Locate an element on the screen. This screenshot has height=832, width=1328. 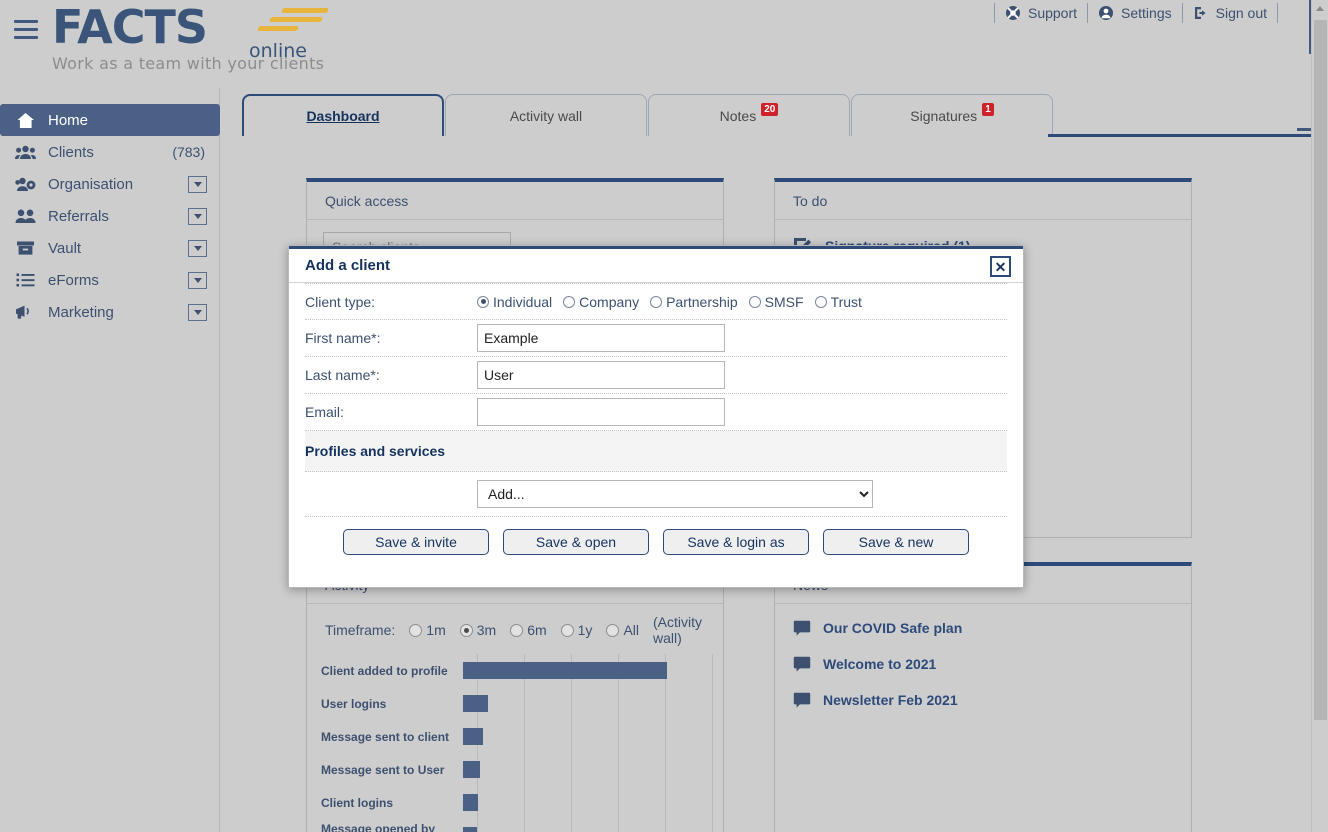
client-type-option-individual-label: Individual is located at coordinates (523, 301).